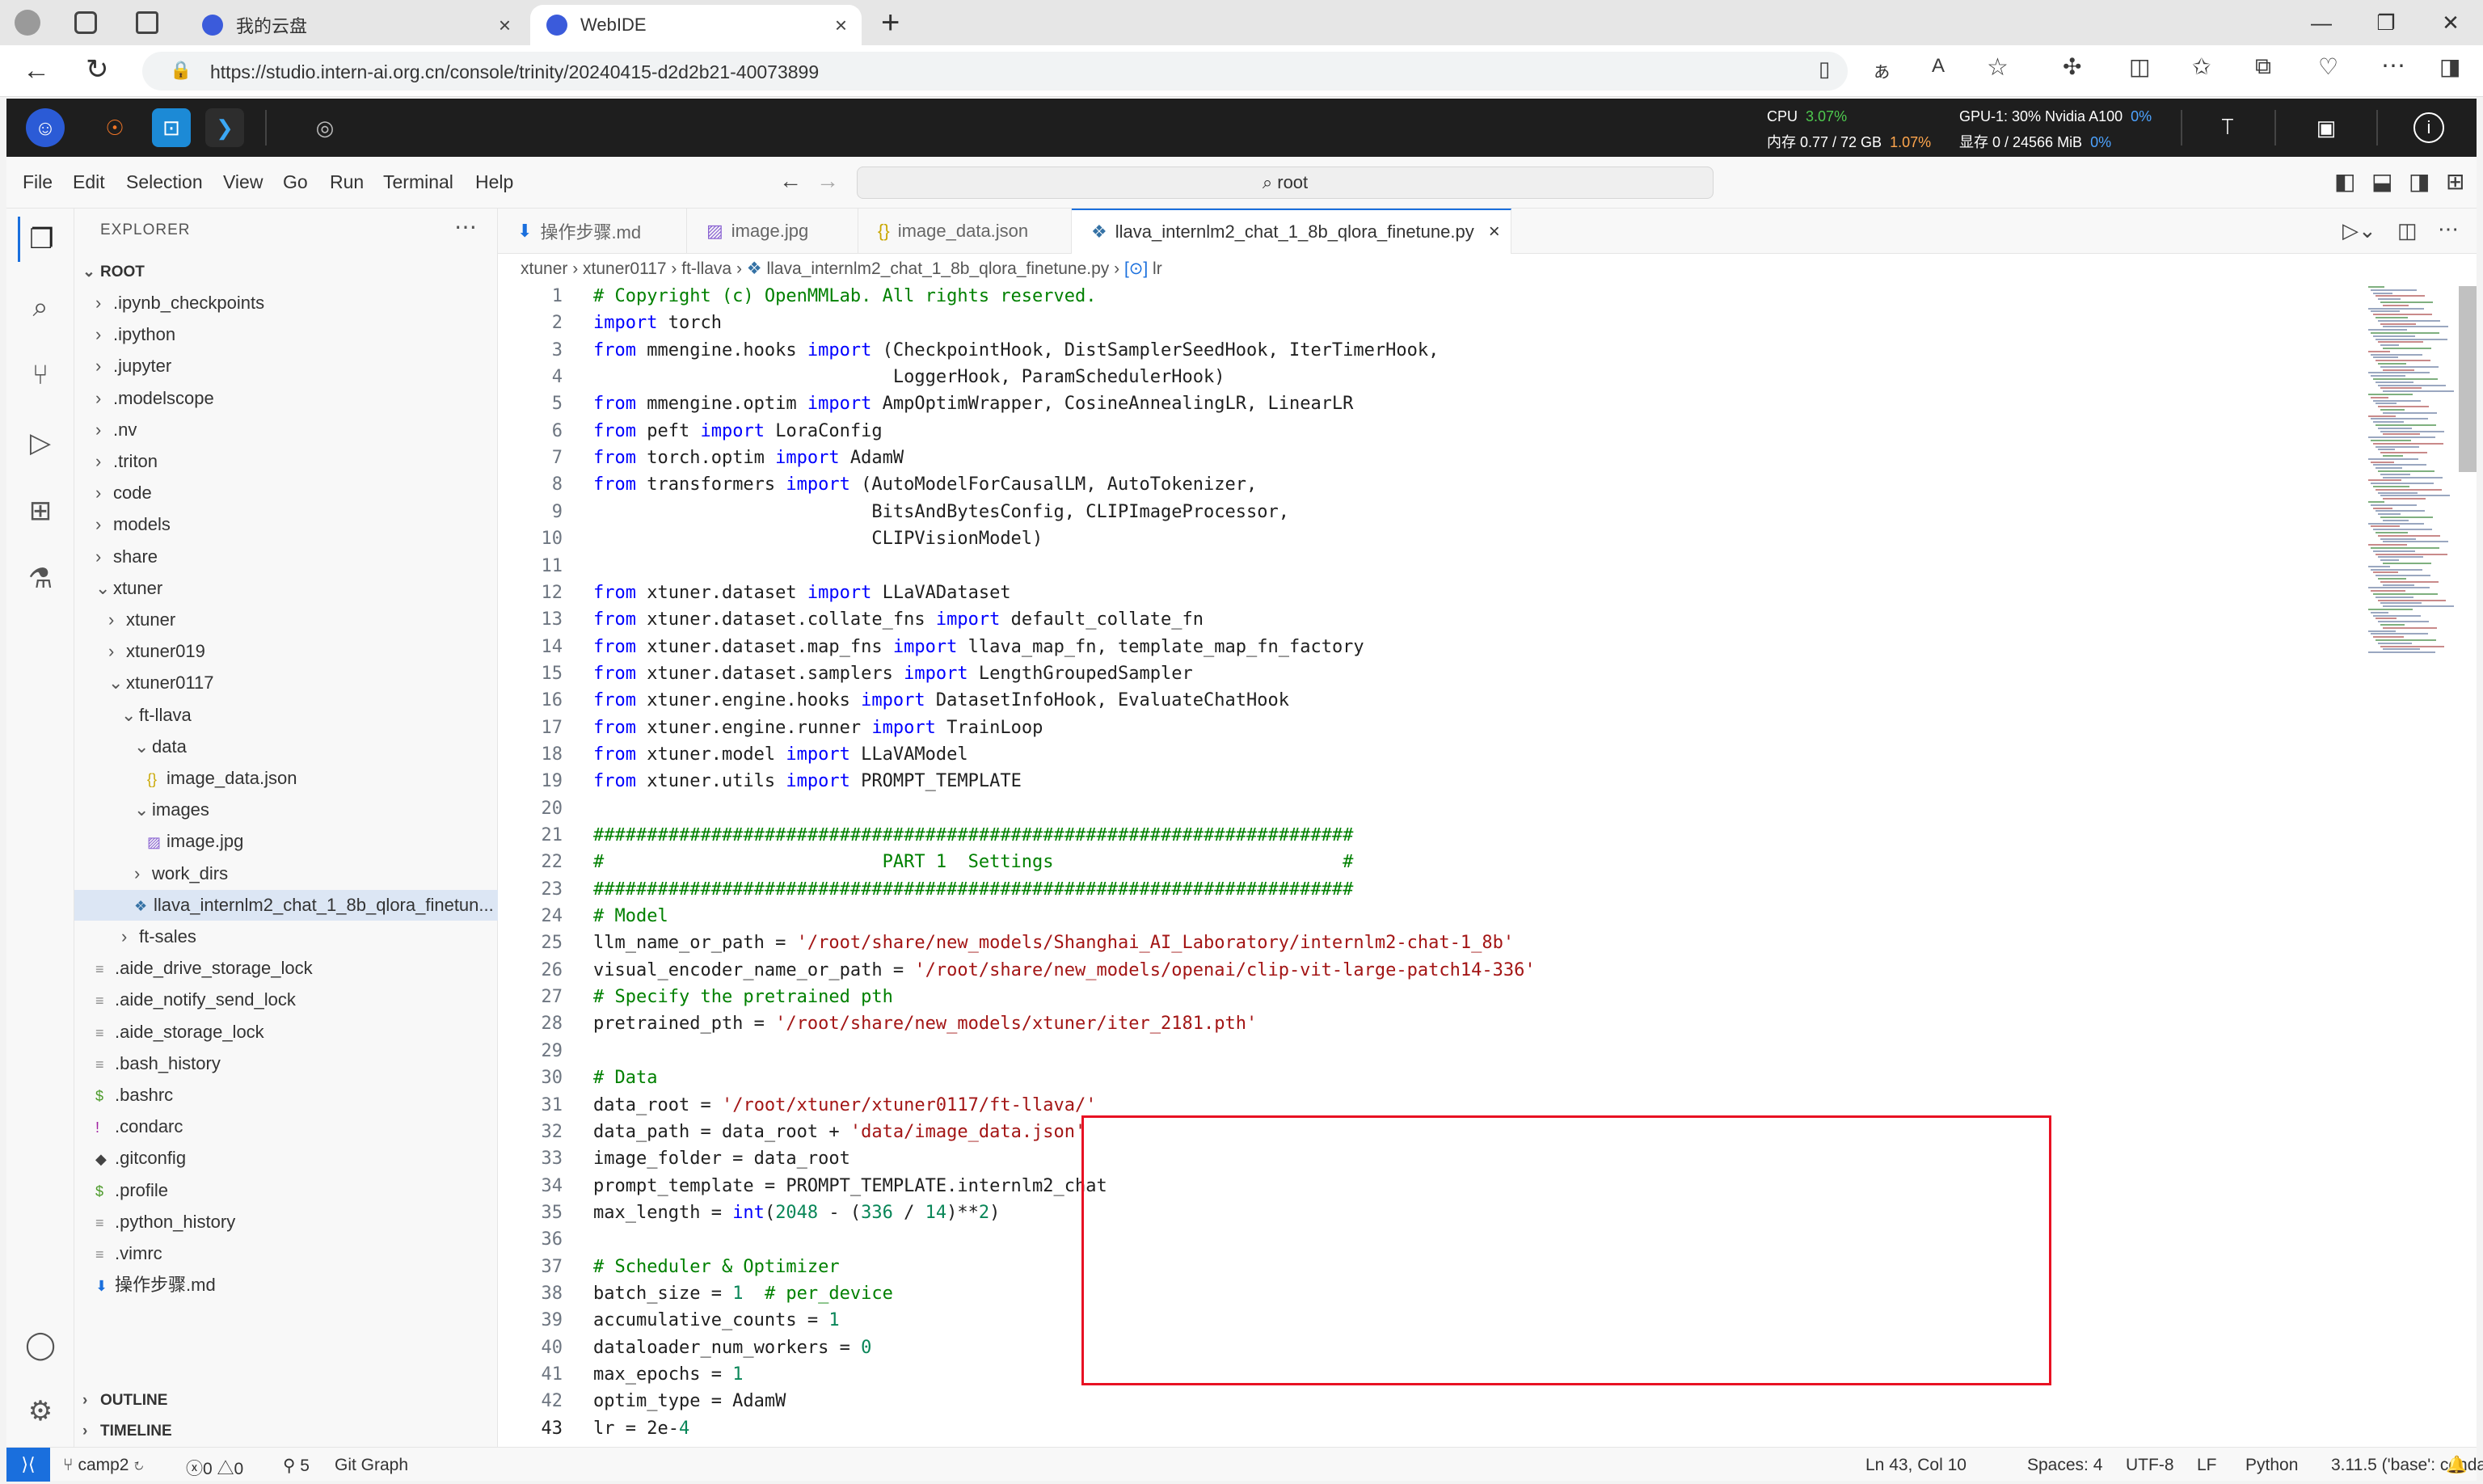  Describe the element at coordinates (286, 841) in the screenshot. I see `tree-item: ▨ image.jpg` at that location.